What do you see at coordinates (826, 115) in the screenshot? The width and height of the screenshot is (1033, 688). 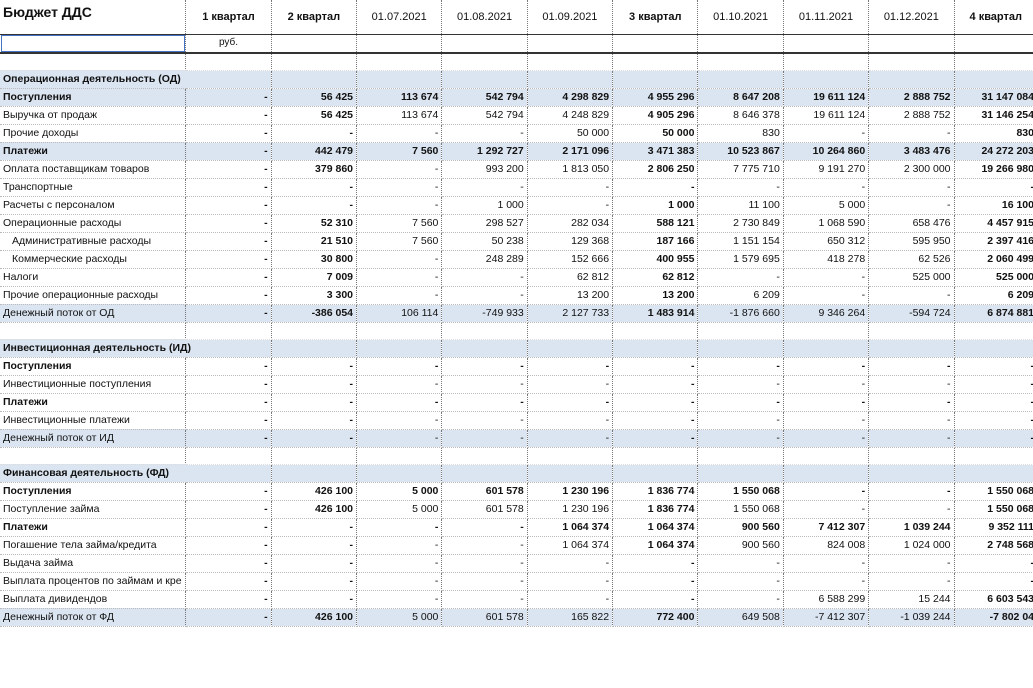 I see `value-cell: 19 611 124` at bounding box center [826, 115].